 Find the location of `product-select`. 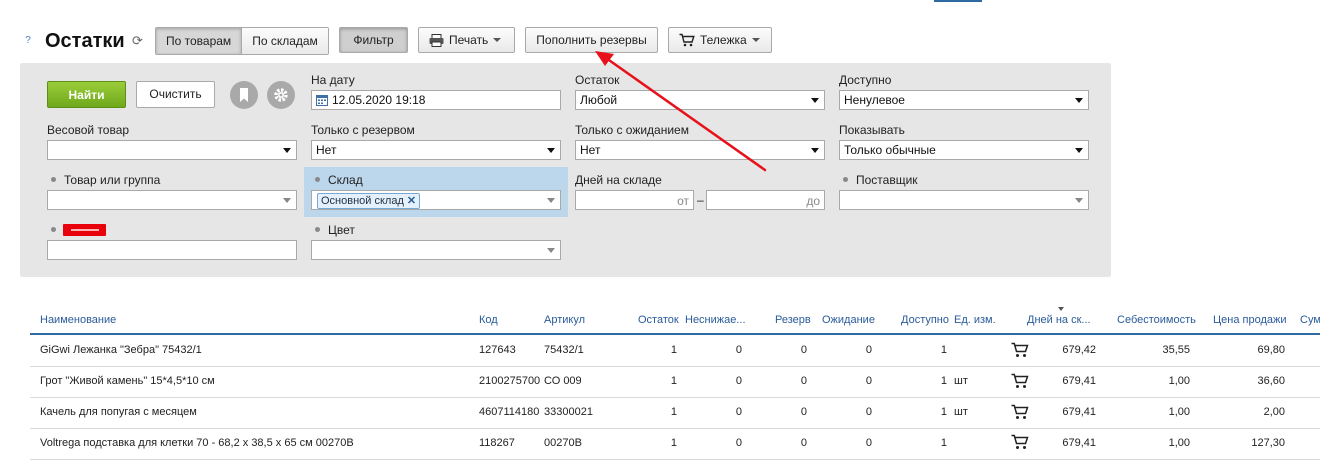

product-select is located at coordinates (172, 200).